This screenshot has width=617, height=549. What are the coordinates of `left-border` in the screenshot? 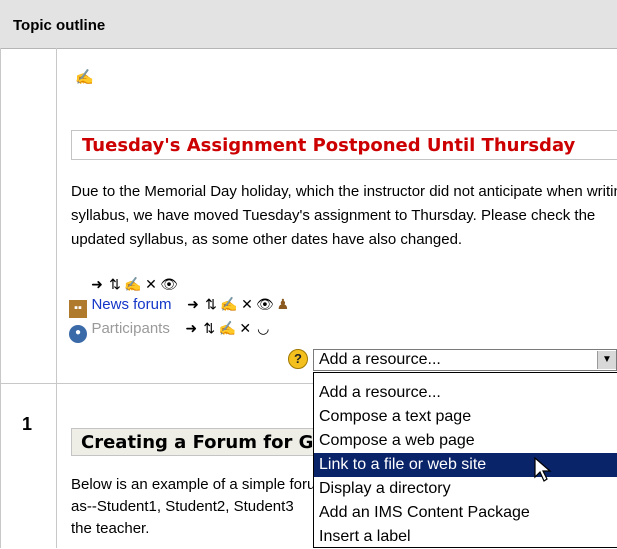 It's located at (0, 298).